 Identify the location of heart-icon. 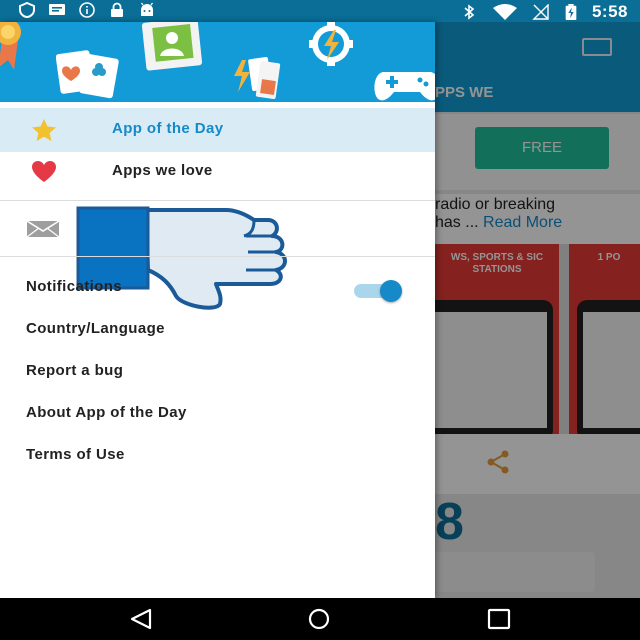
(44, 171).